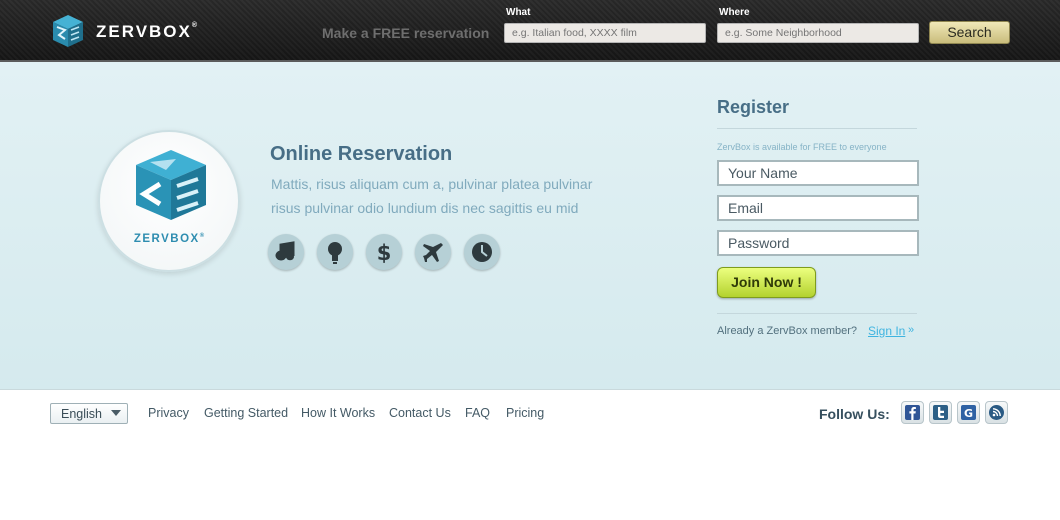  What do you see at coordinates (420, 413) in the screenshot?
I see `footer-link-contact-us: Contact Us` at bounding box center [420, 413].